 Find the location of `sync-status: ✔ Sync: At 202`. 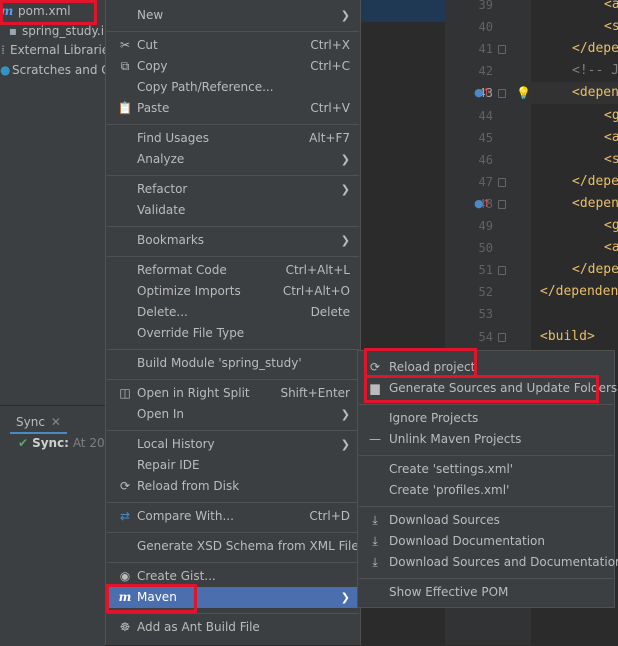

sync-status: ✔ Sync: At 202 is located at coordinates (65, 443).